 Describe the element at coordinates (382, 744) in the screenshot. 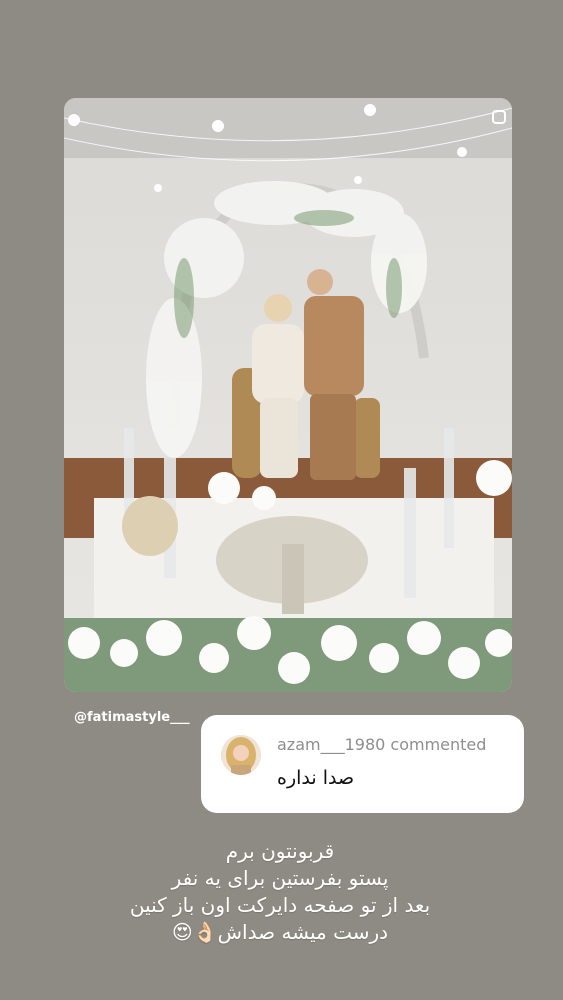

I see `comment-username: azam___1980 commented` at that location.